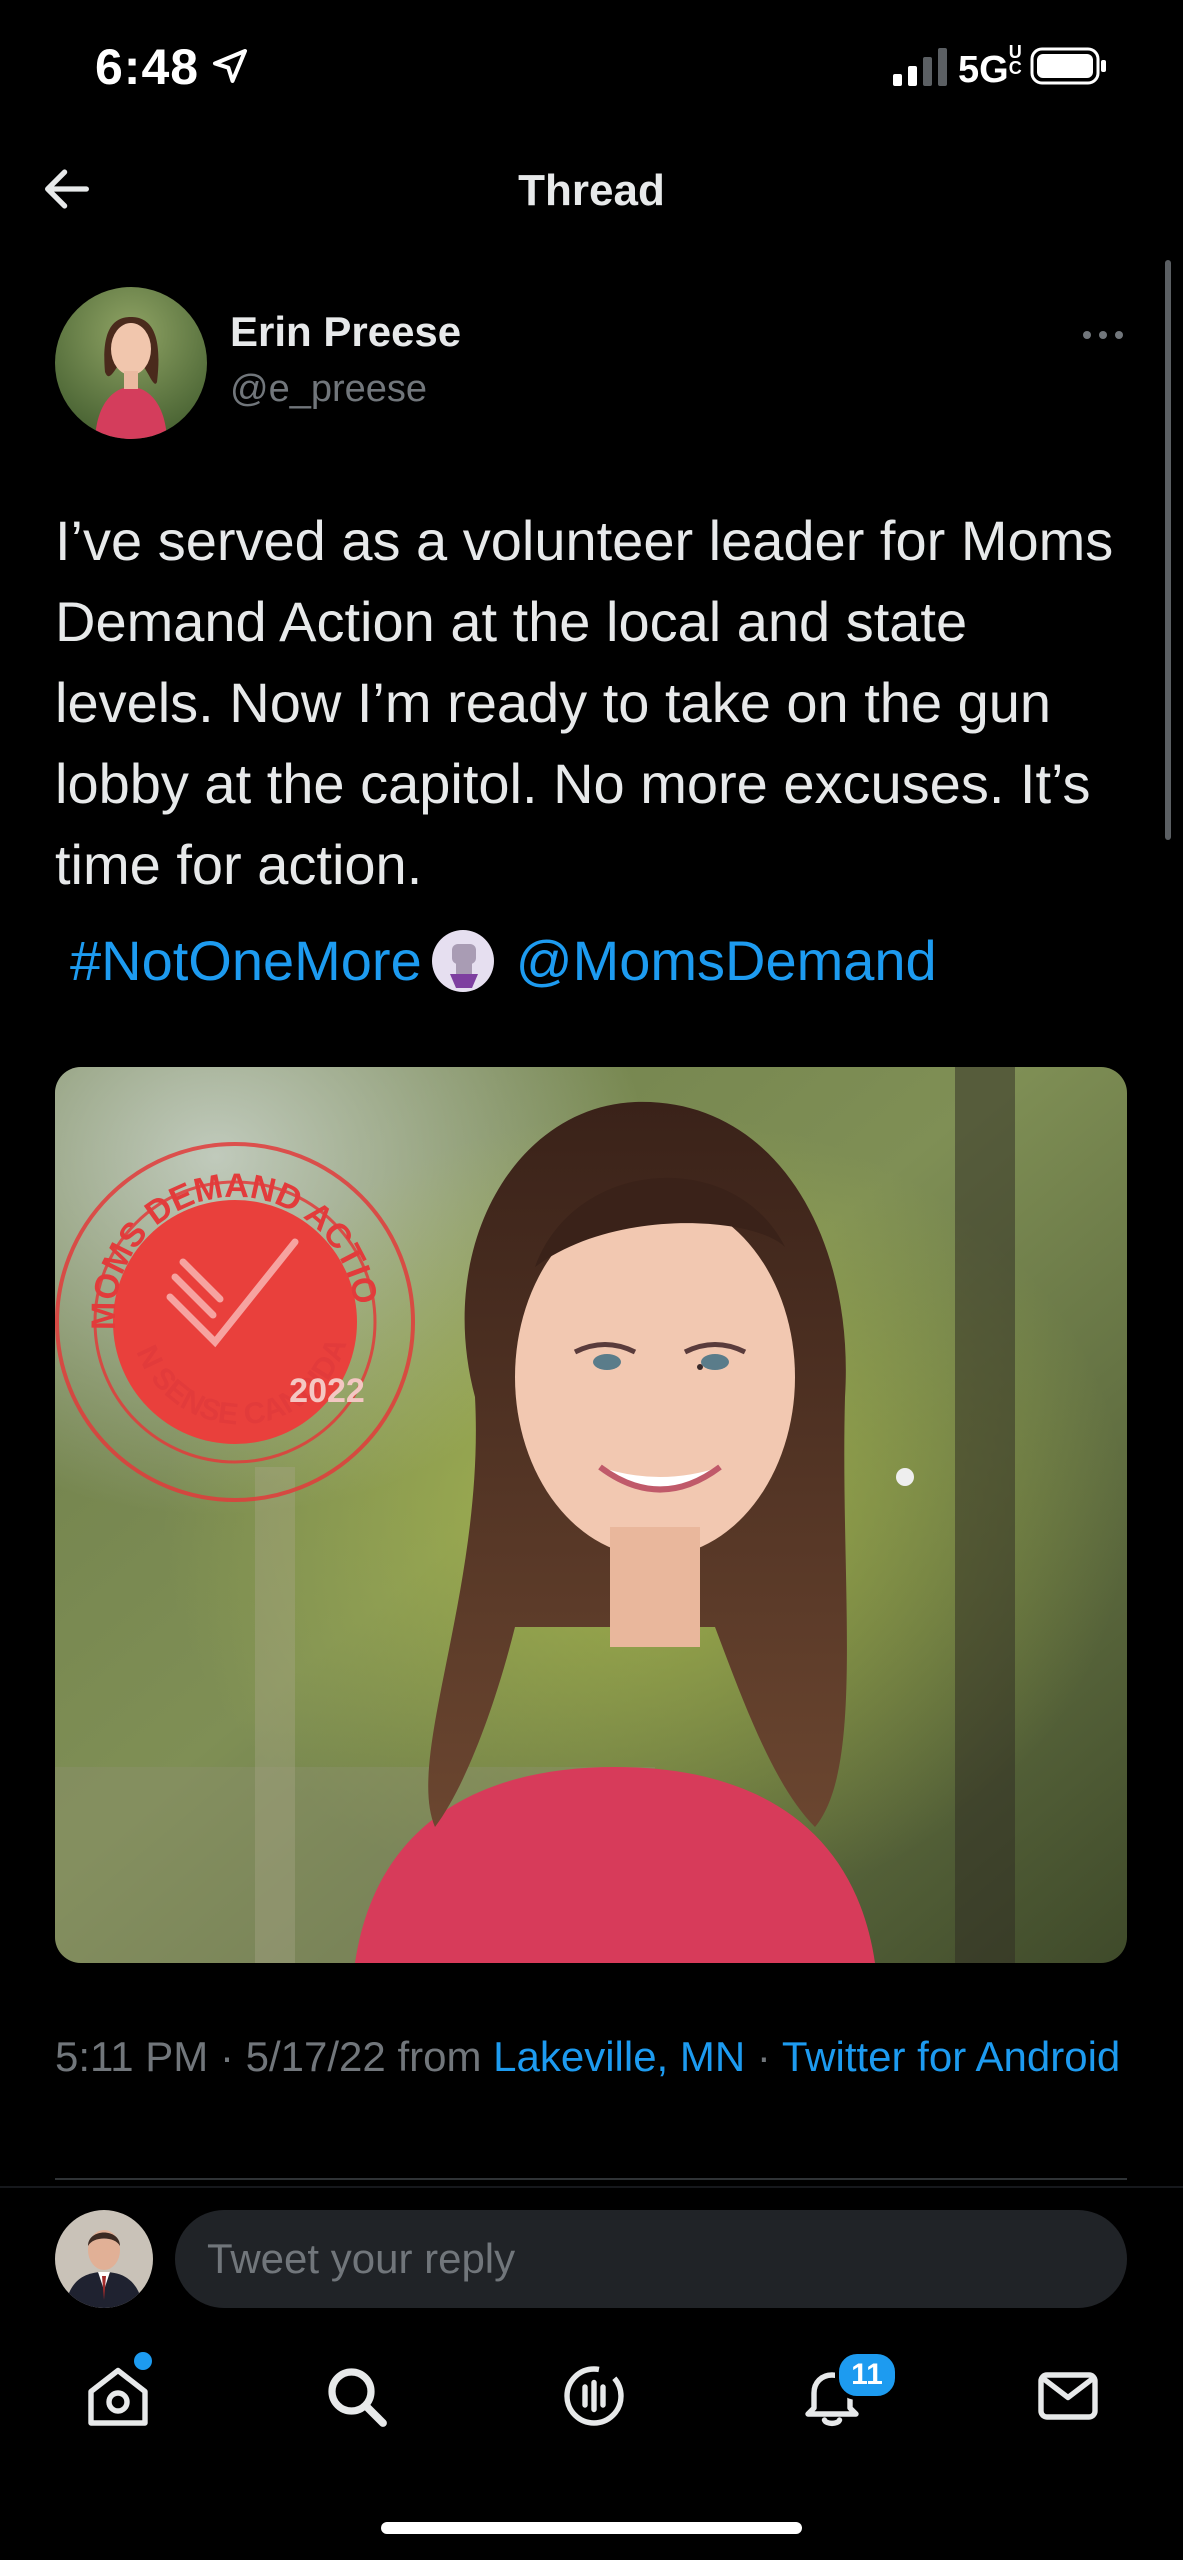  Describe the element at coordinates (591, 190) in the screenshot. I see `page-title: Thread` at that location.